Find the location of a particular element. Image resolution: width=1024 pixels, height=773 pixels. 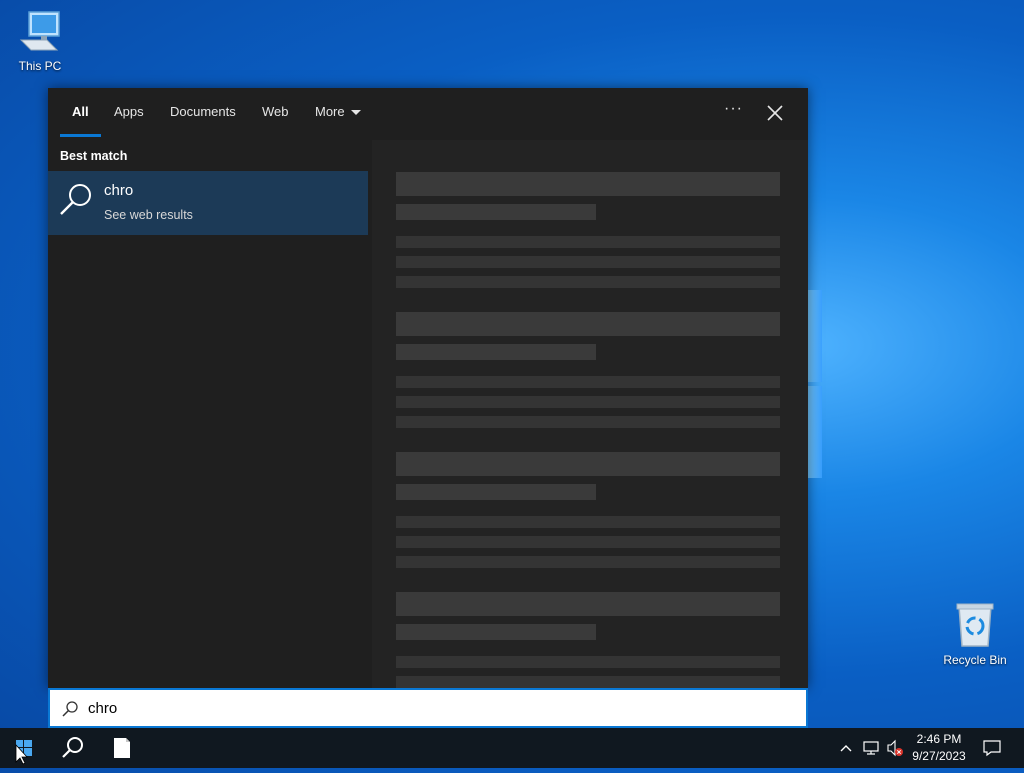

tab-web: Web is located at coordinates (275, 111).